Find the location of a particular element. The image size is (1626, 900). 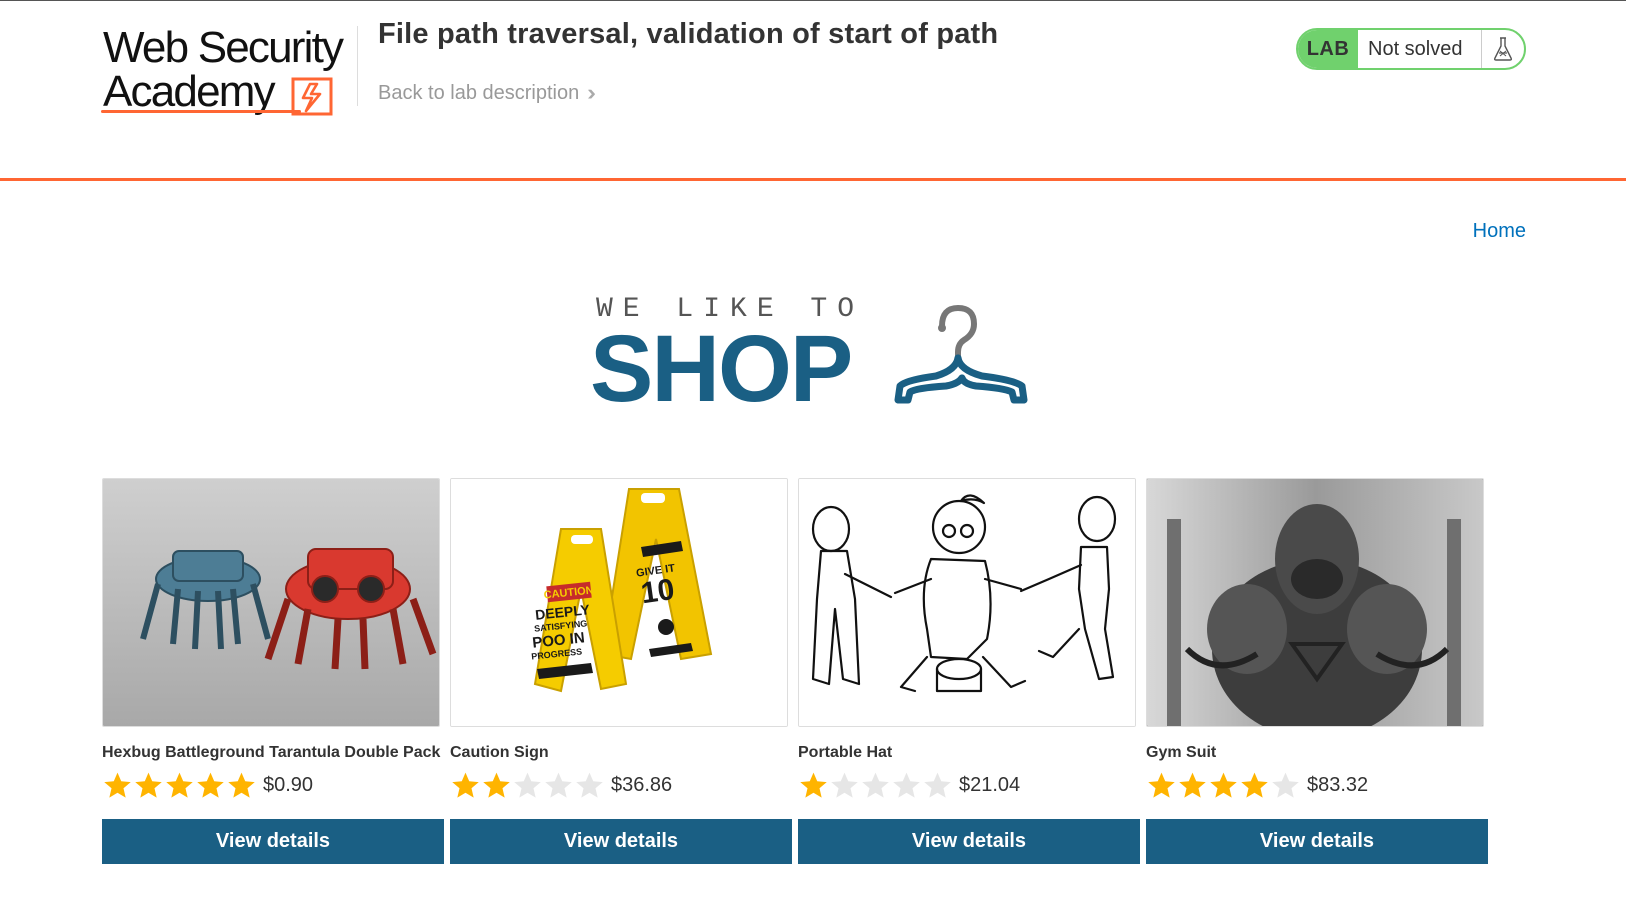

svg-text: 10 is located at coordinates (658, 591).